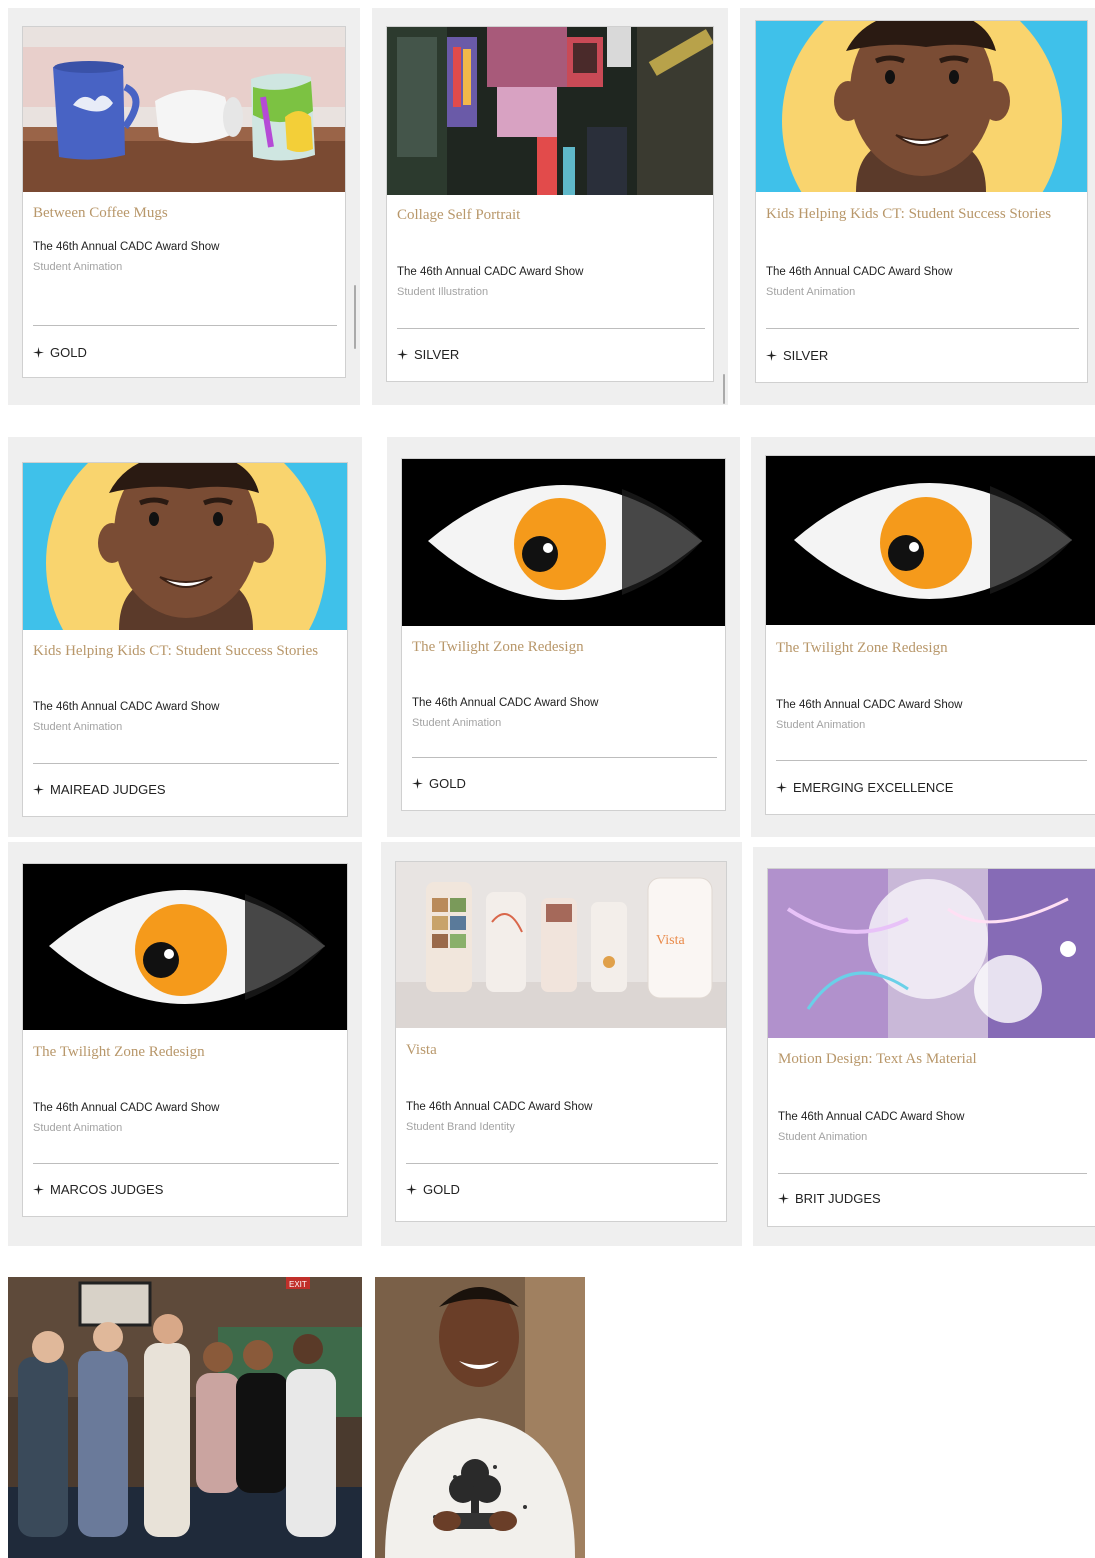  I want to click on award-label: MAIREAD JUDGES, so click(99, 789).